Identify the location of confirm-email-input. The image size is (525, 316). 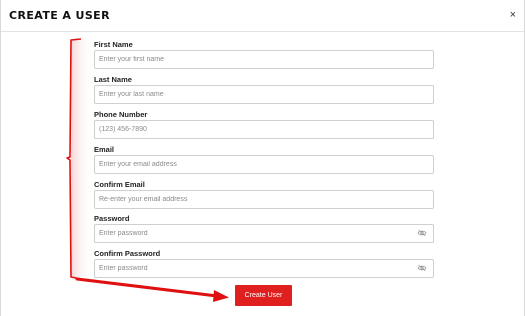
(264, 199).